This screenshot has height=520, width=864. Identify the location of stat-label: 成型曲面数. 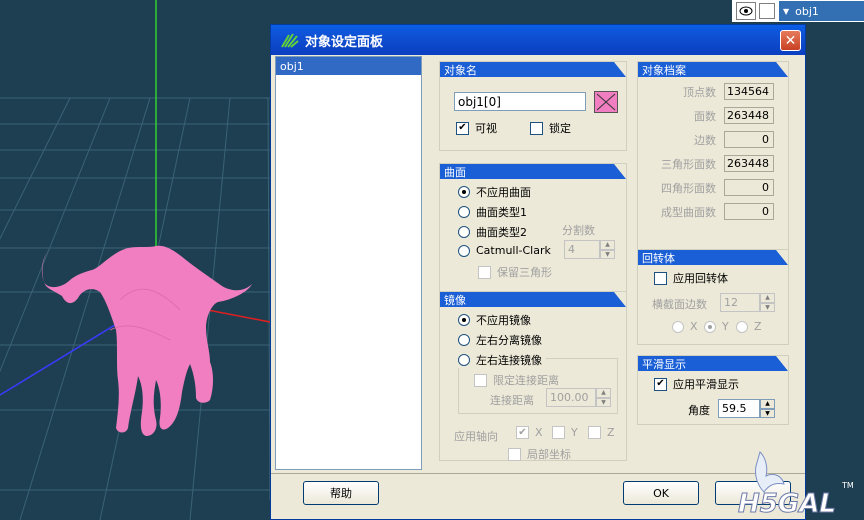
(688, 212).